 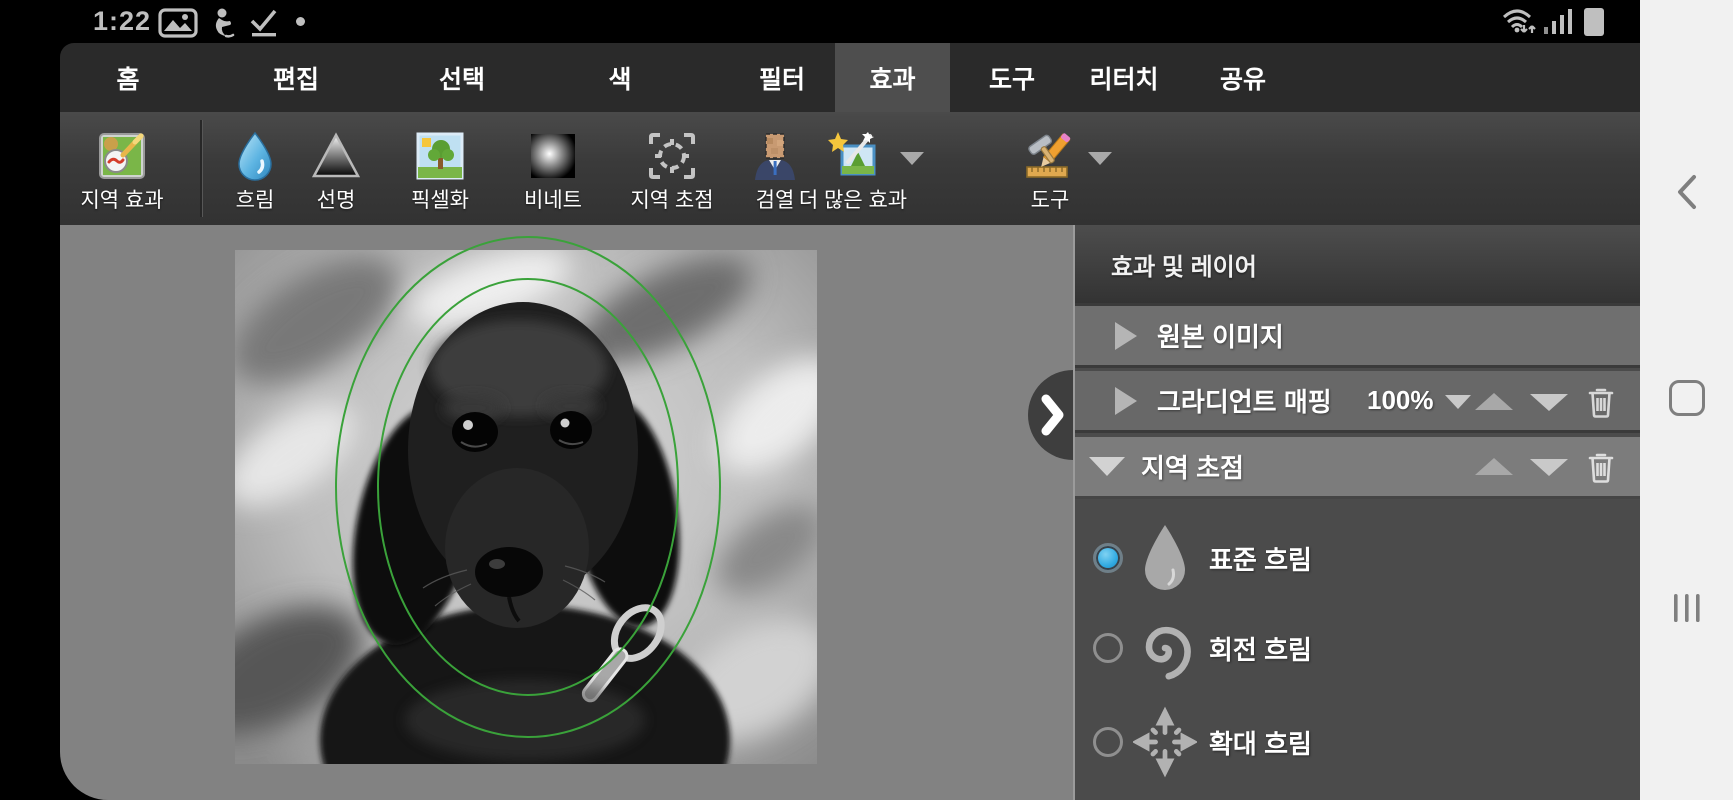 What do you see at coordinates (1107, 466) in the screenshot?
I see `collapse-down-icon` at bounding box center [1107, 466].